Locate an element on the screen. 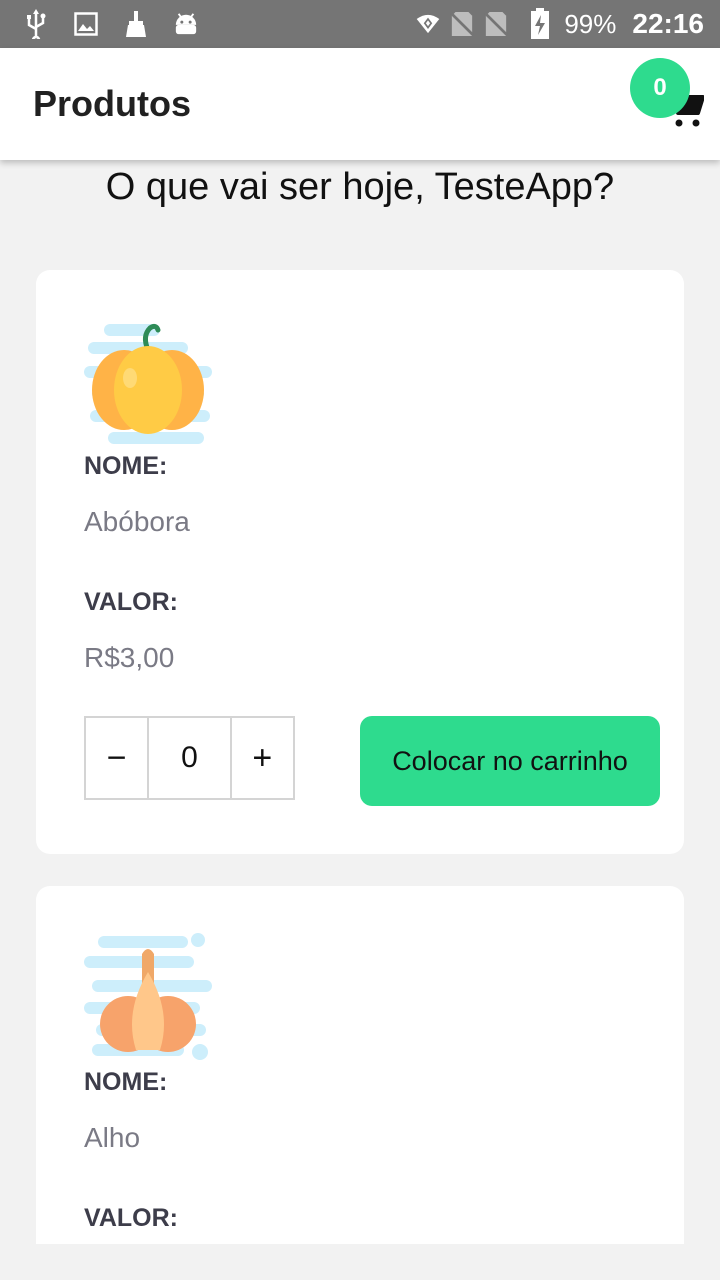  garlic-icon is located at coordinates (148, 996).